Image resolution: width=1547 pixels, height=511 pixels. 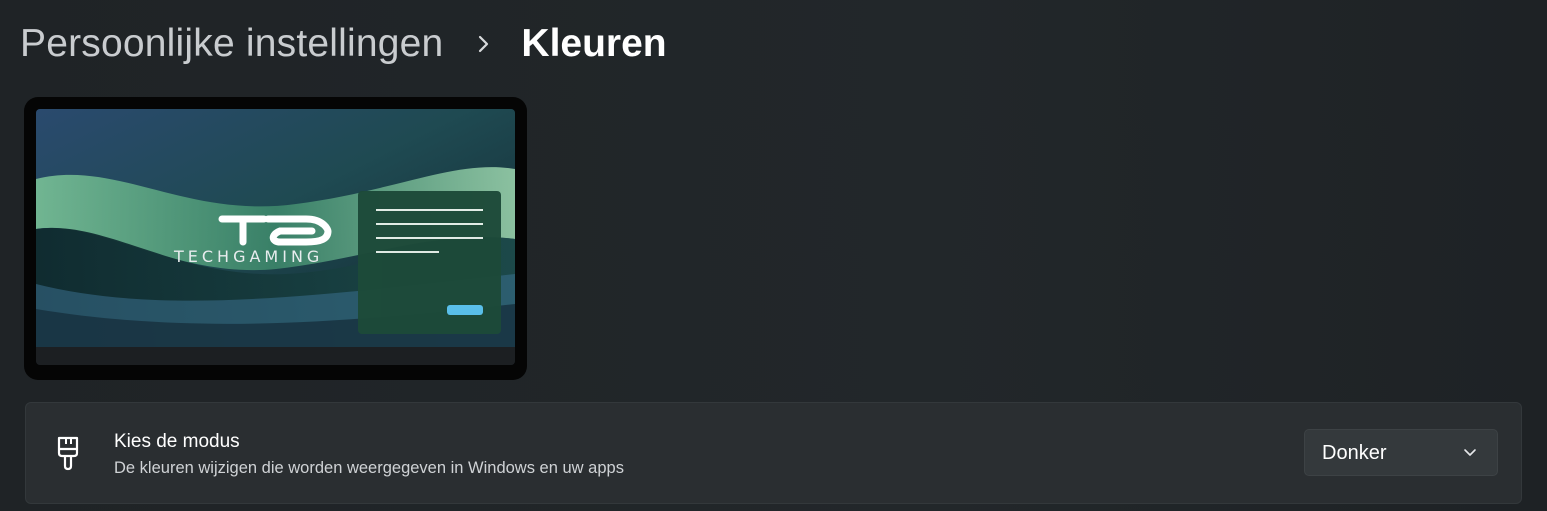 I want to click on page-title: Kleuren, so click(x=594, y=43).